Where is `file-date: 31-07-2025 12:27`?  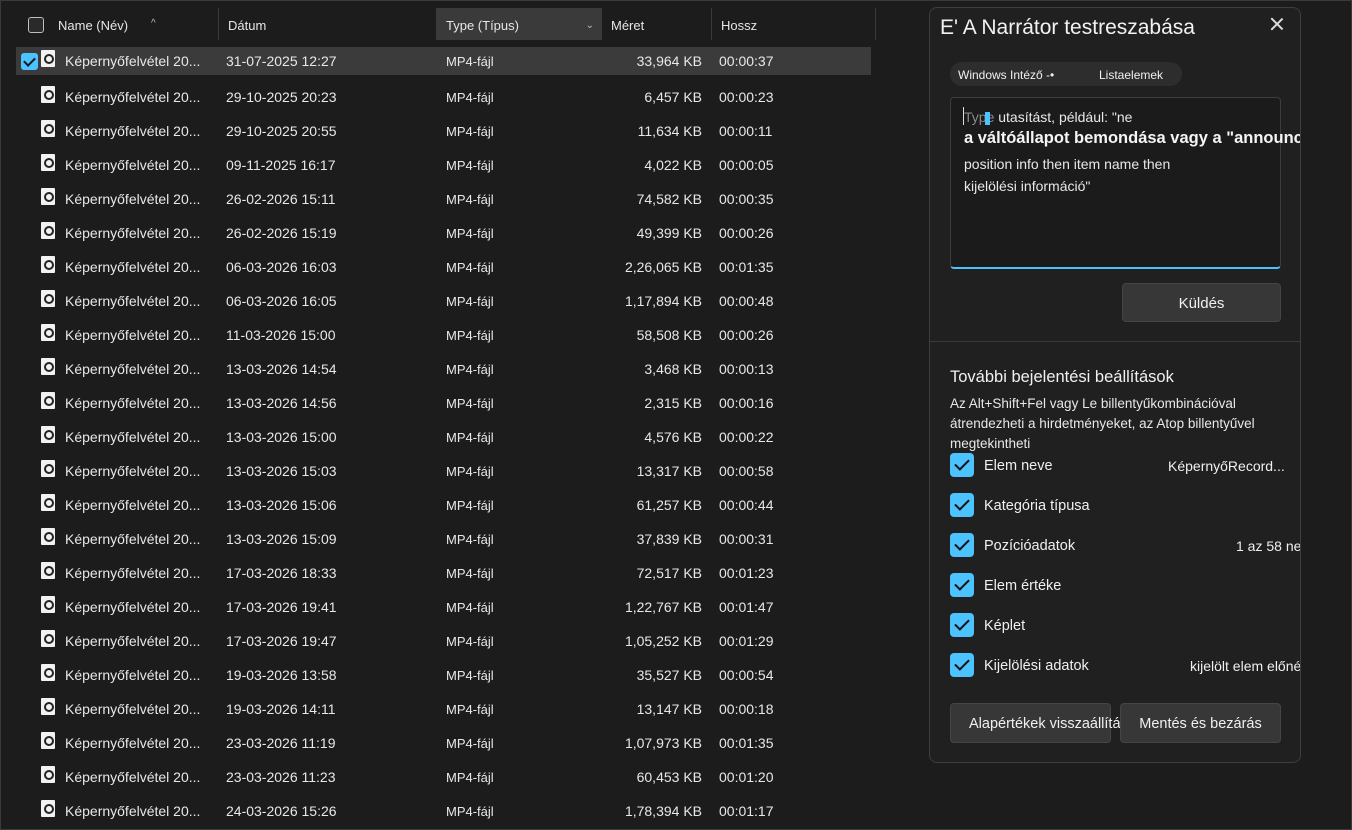 file-date: 31-07-2025 12:27 is located at coordinates (281, 61).